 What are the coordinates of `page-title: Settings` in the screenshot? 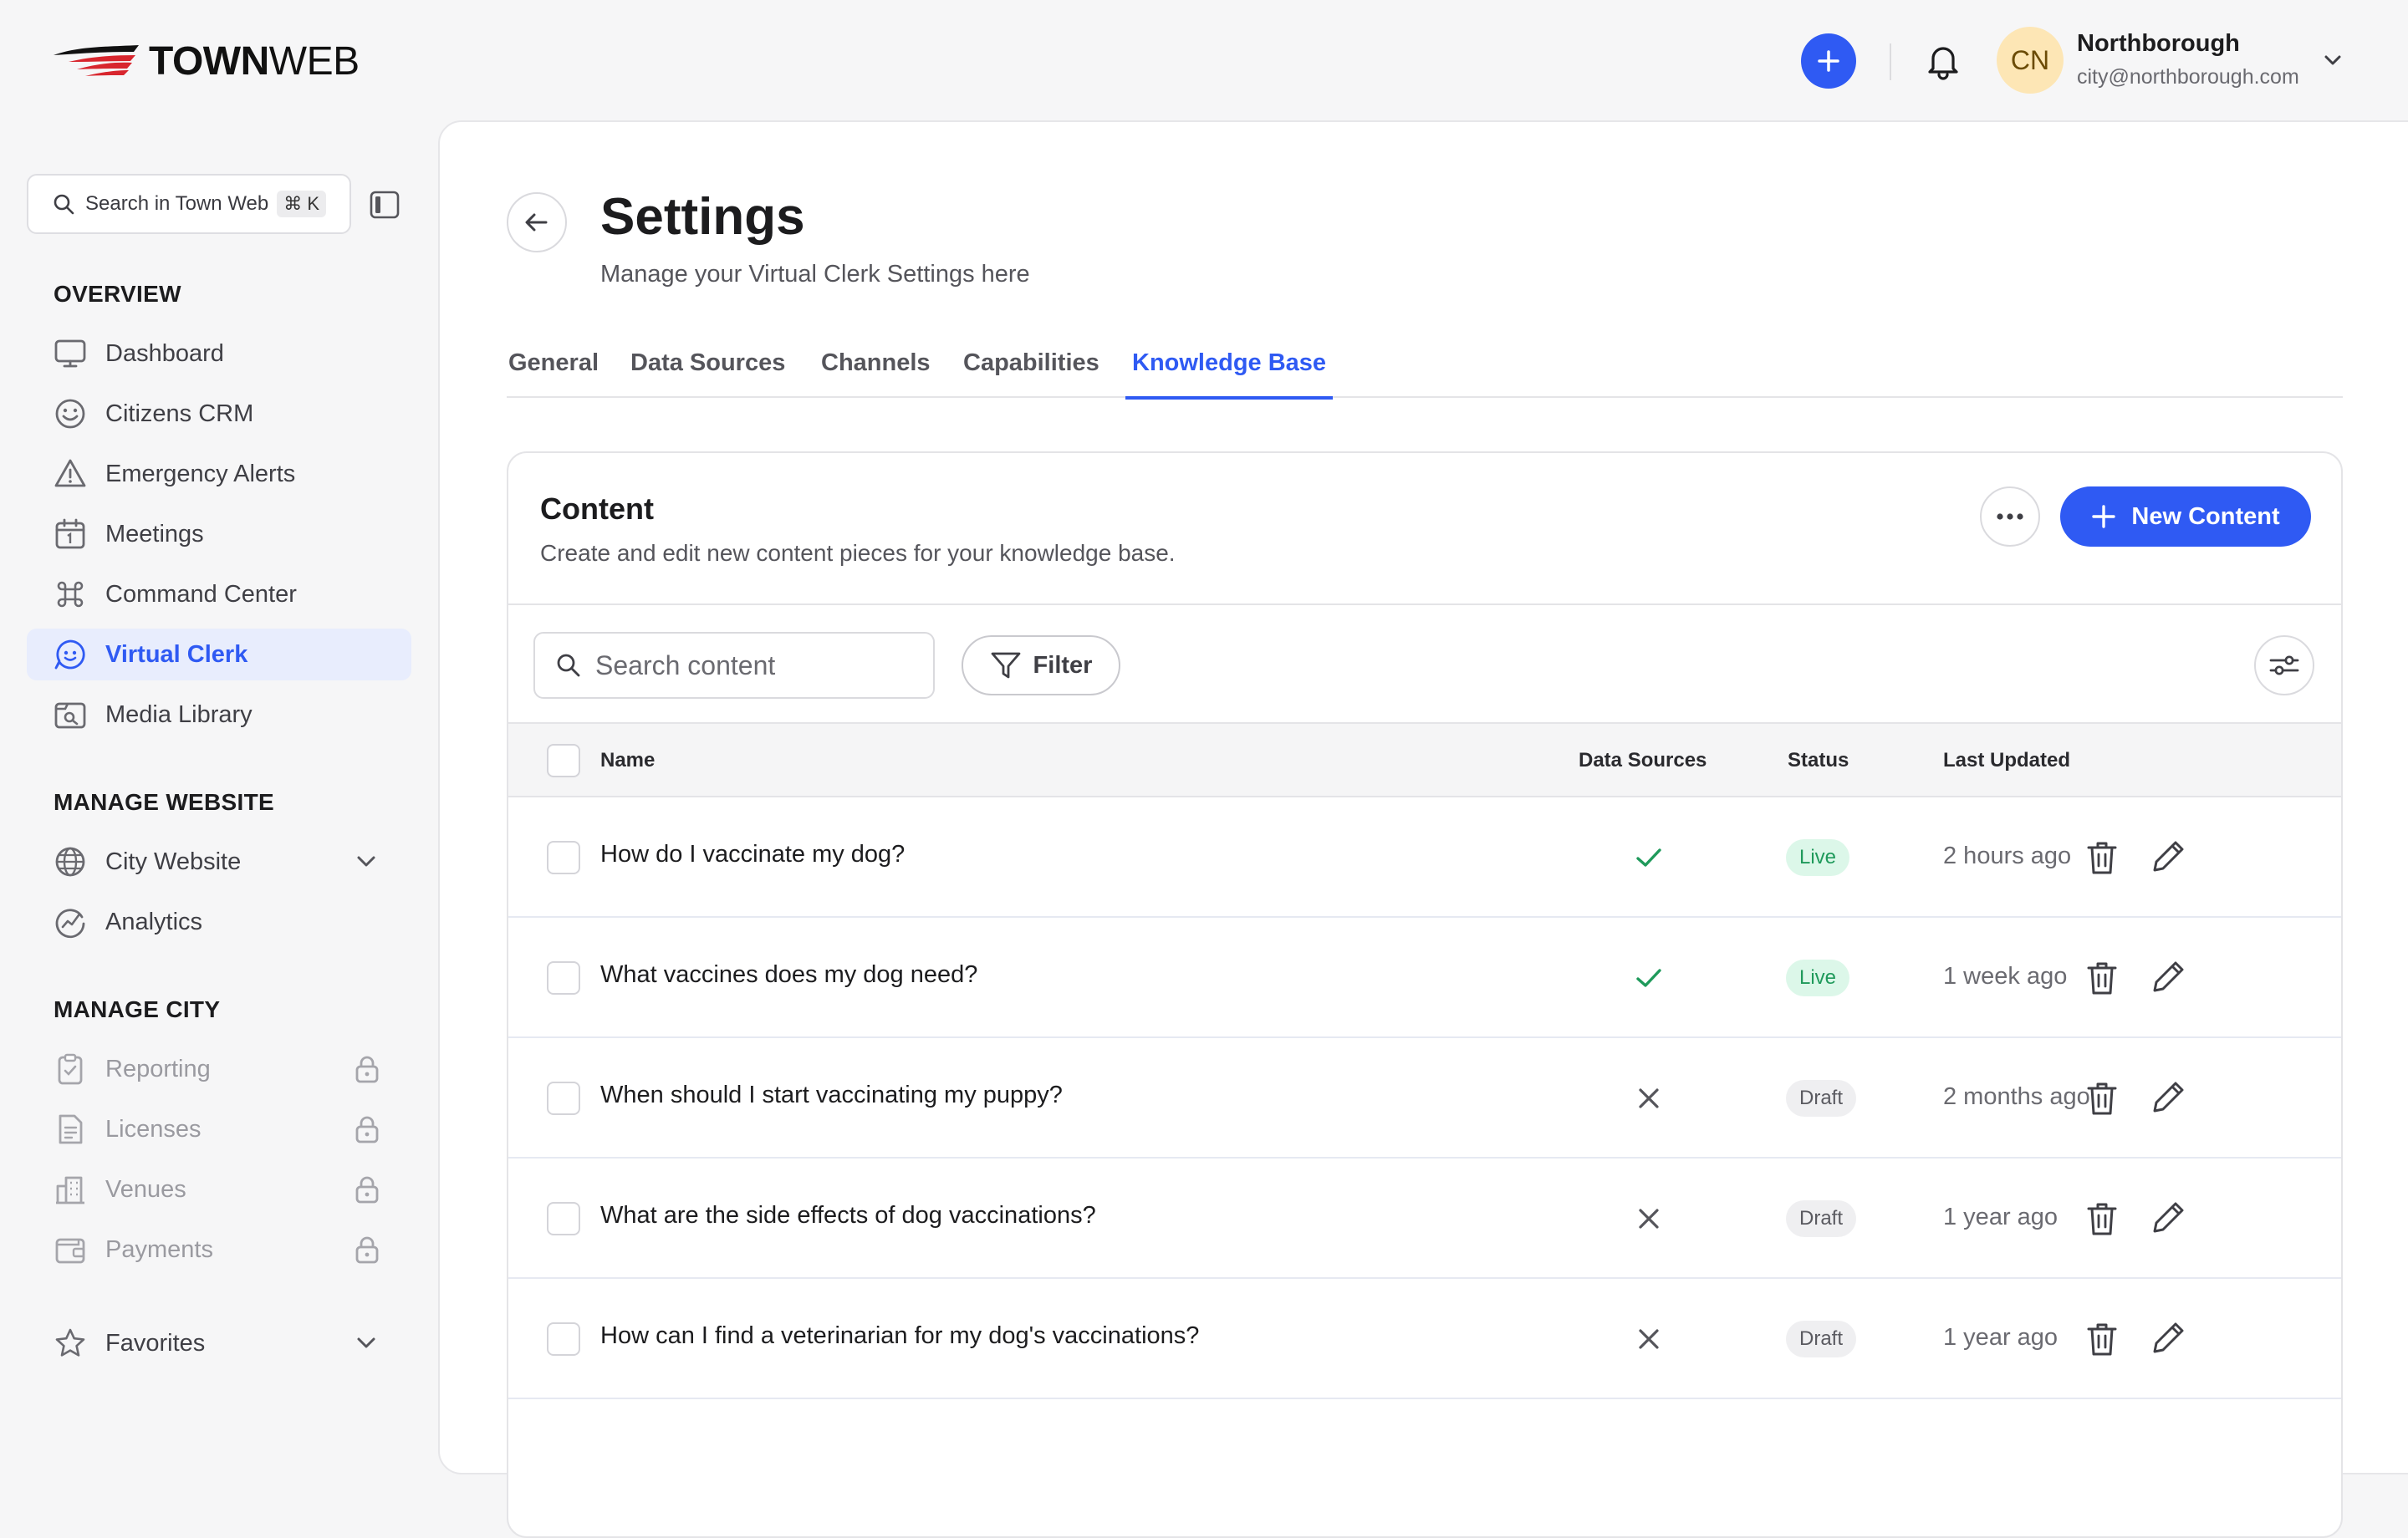 It's located at (703, 217).